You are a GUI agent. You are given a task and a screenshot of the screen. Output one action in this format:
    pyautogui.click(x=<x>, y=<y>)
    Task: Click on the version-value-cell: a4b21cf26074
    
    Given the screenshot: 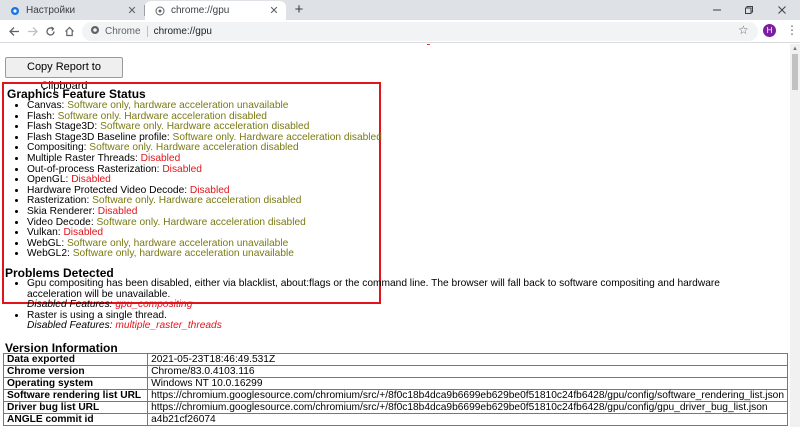 What is the action you would take?
    pyautogui.click(x=467, y=419)
    